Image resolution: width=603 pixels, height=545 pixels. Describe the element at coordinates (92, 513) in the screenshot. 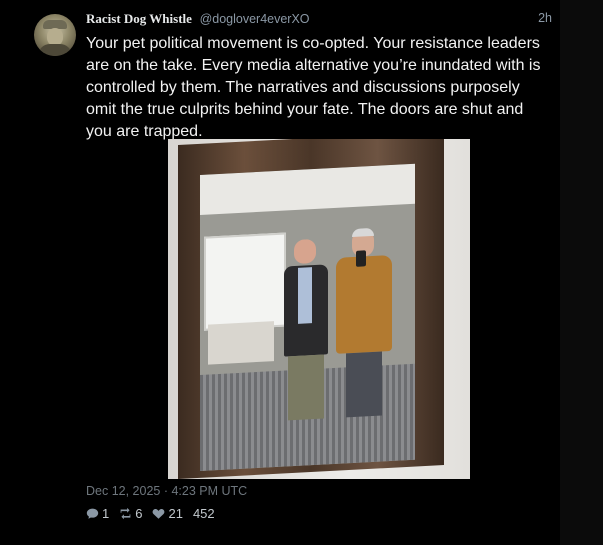

I see `reply-icon` at that location.